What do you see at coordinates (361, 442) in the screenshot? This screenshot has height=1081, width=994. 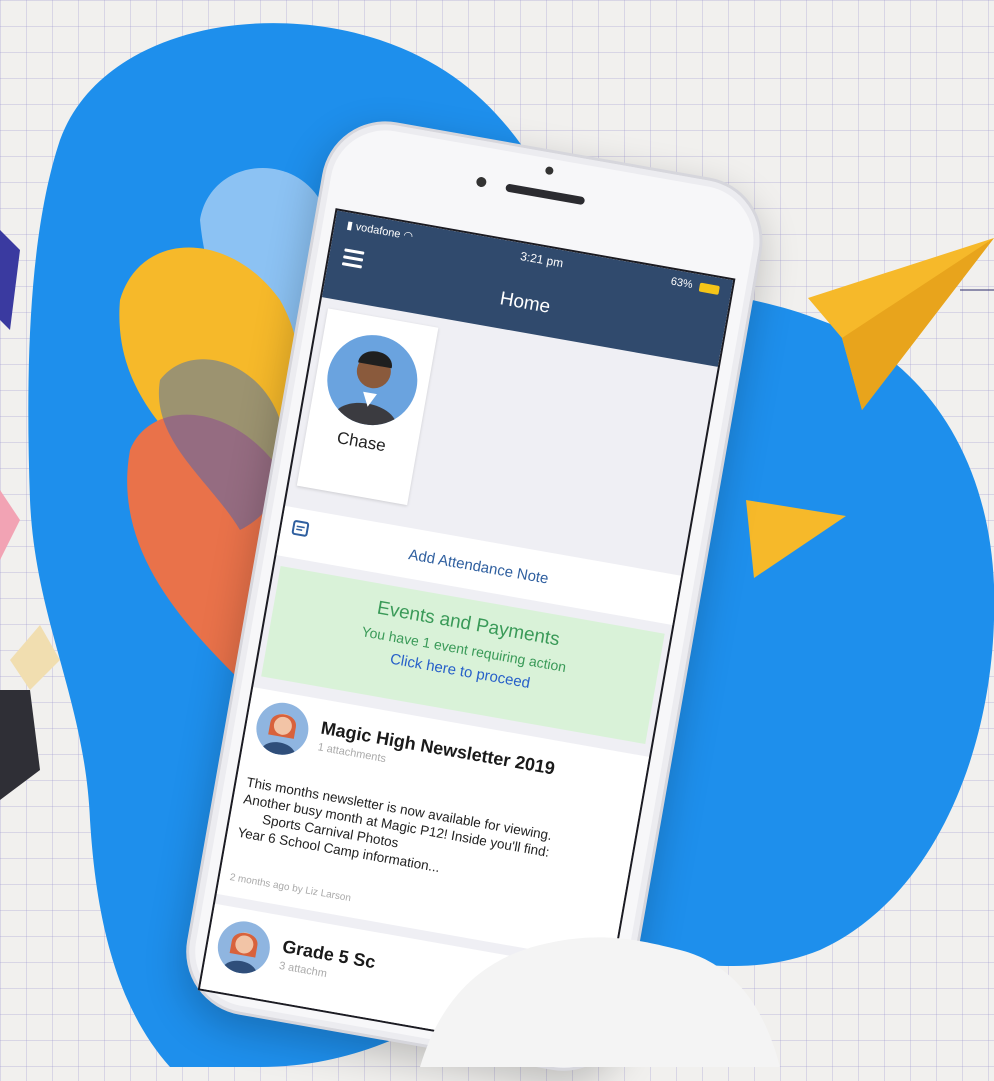 I see `student-name: Chase` at bounding box center [361, 442].